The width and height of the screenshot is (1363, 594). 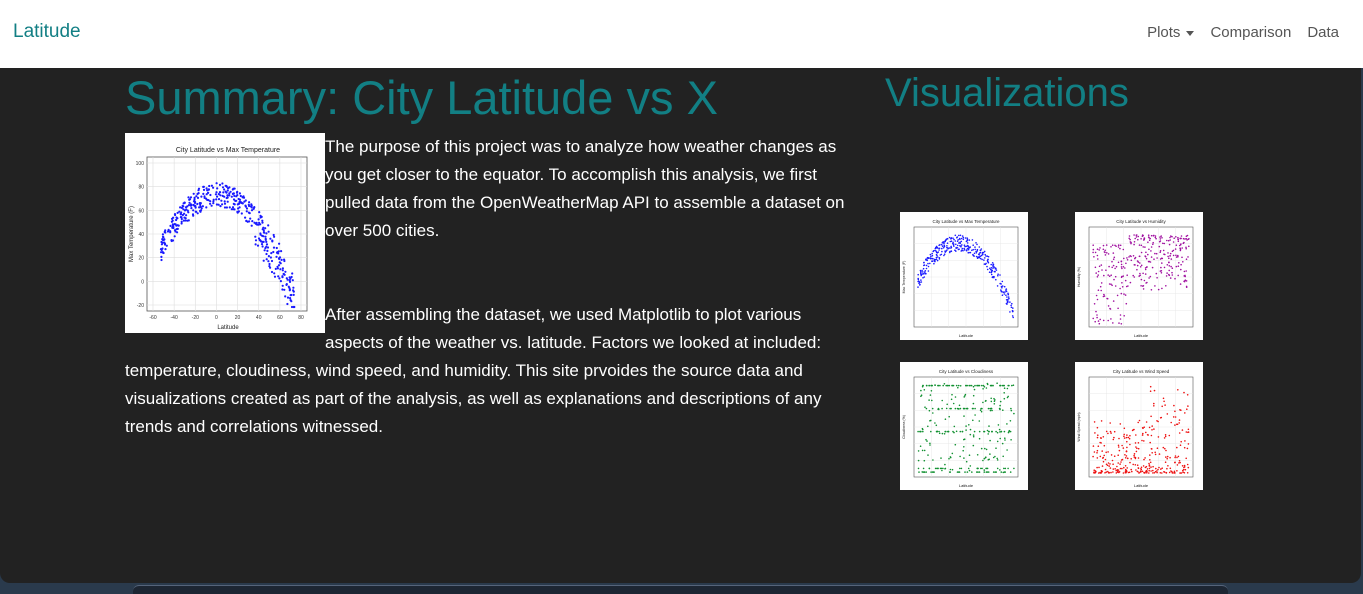 I want to click on thumbnail-temperature-title: City Latitude vs Max Temperature, so click(x=966, y=221).